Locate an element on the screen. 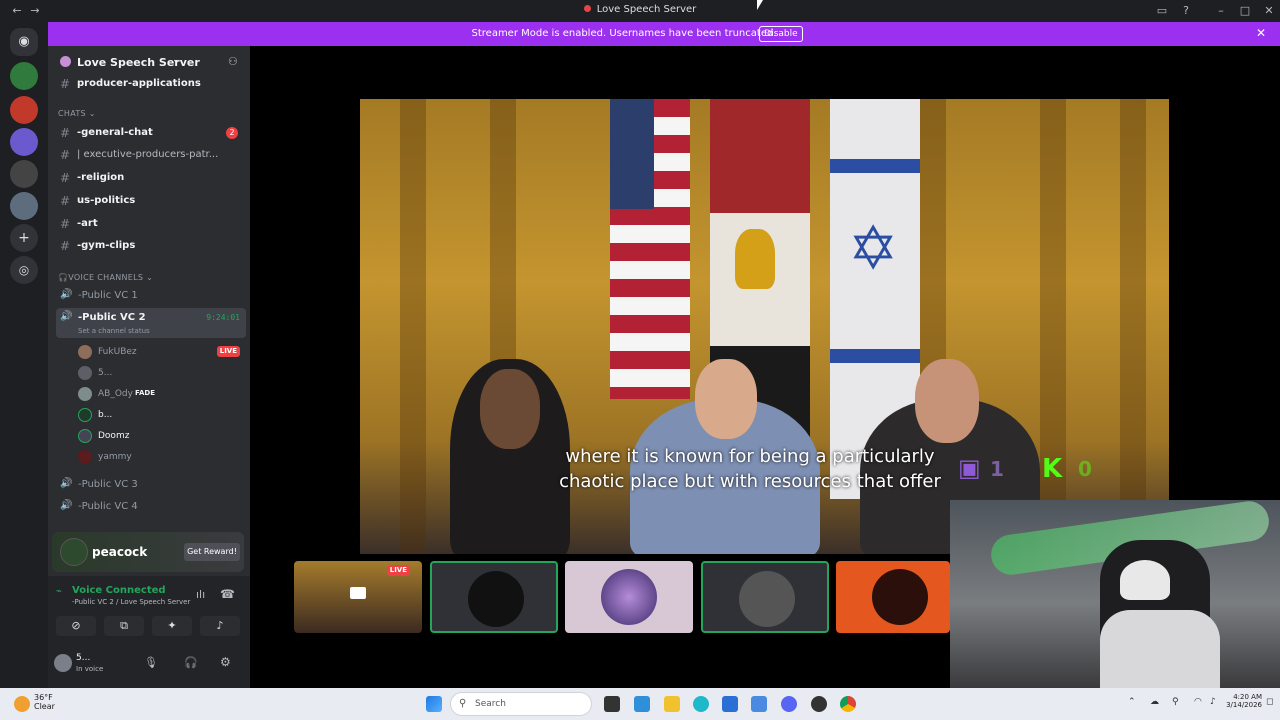  add-member-icon: ⚇ is located at coordinates (233, 61).